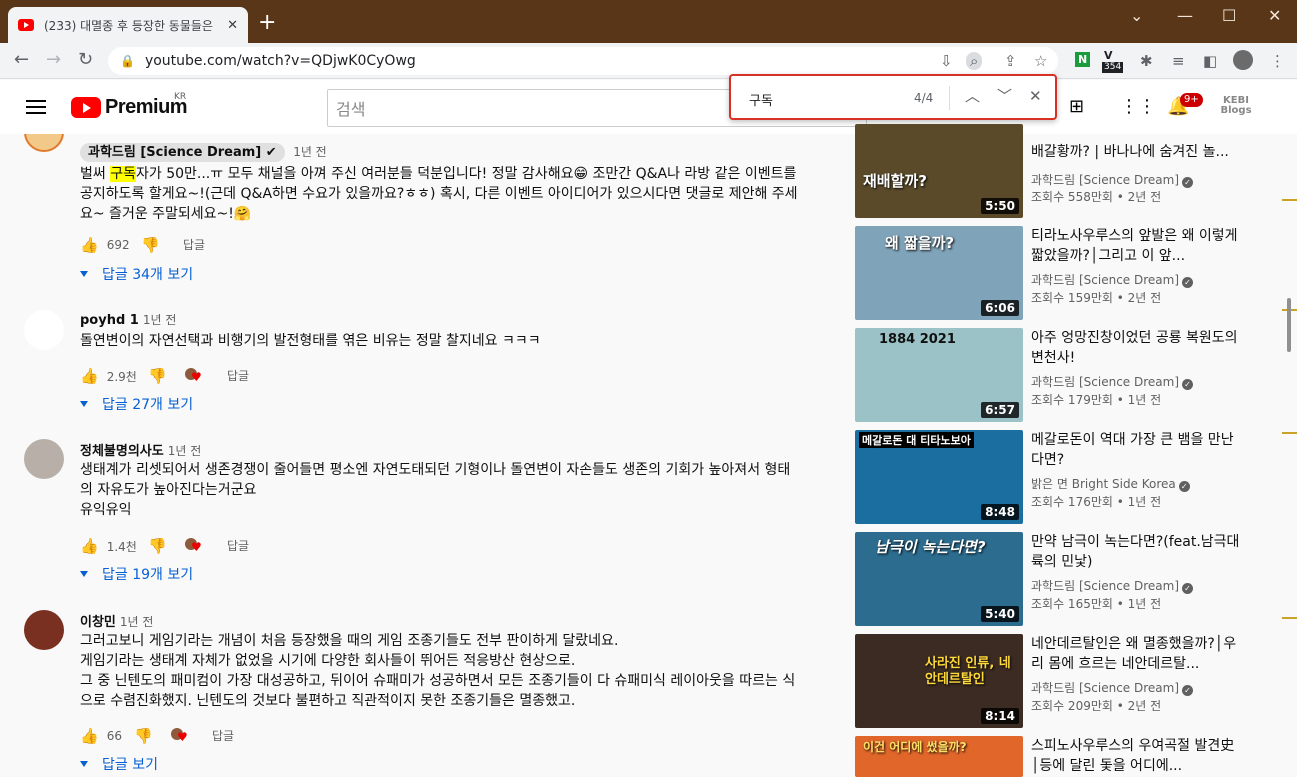 The width and height of the screenshot is (1297, 777). What do you see at coordinates (1136, 552) in the screenshot?
I see `video-title: 만약 남극이 녹는다면?(feat.남극대륙의 민낯)` at bounding box center [1136, 552].